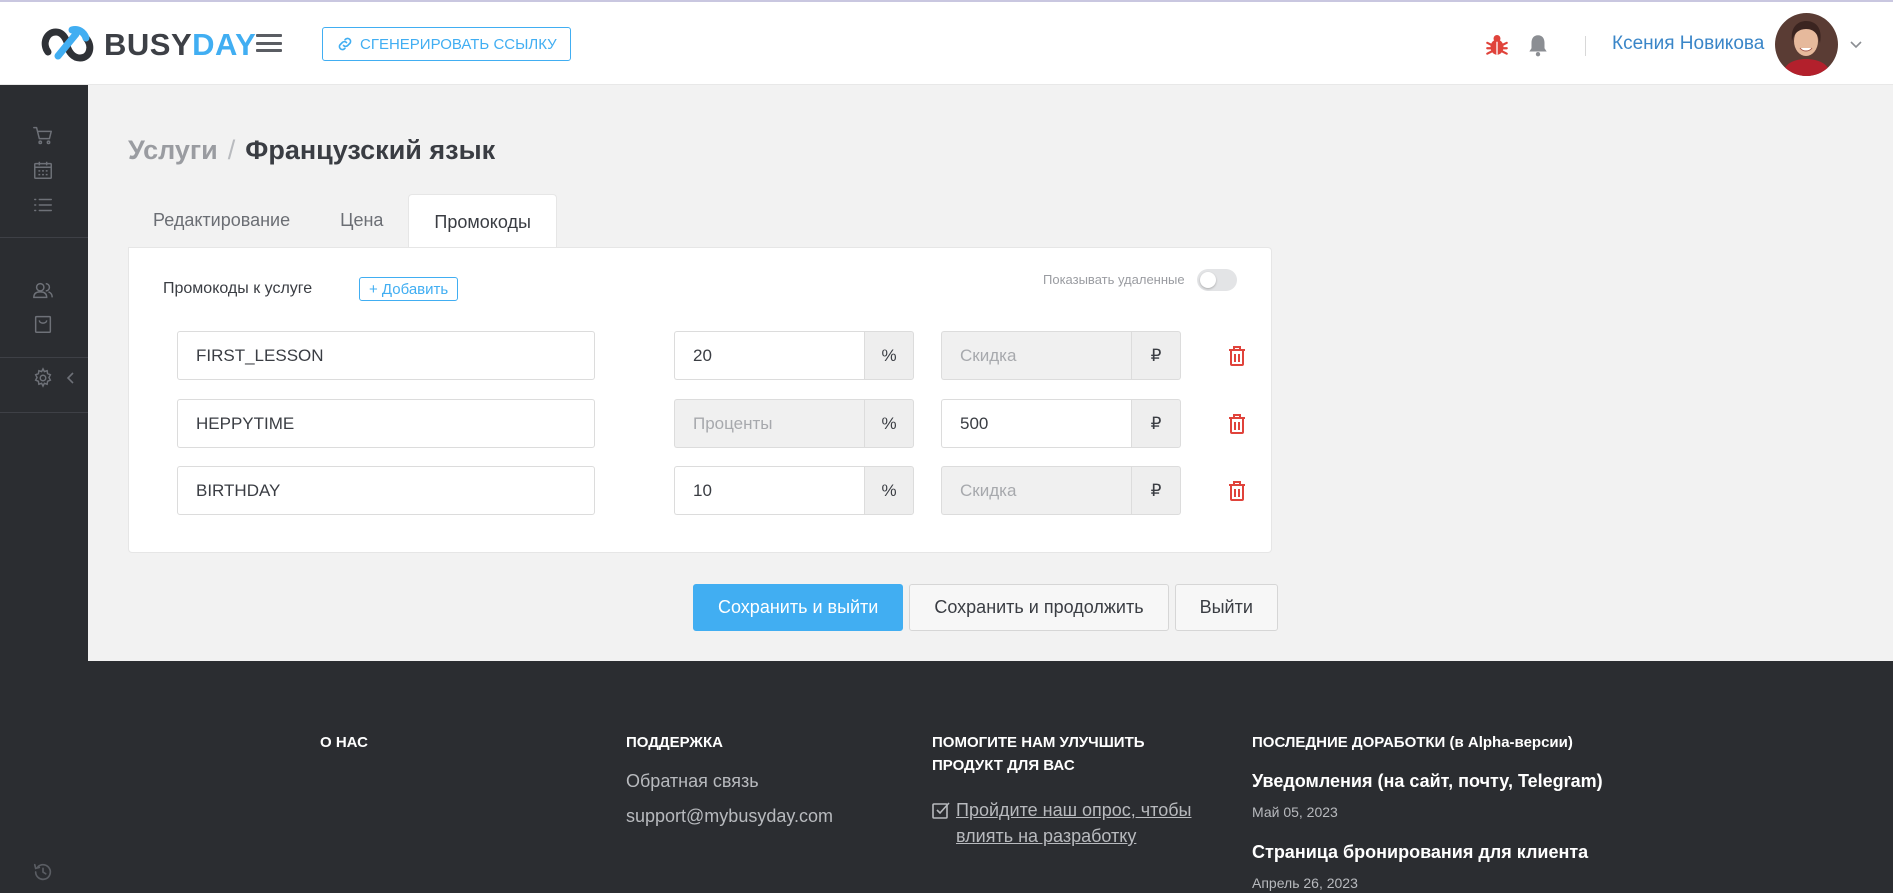  I want to click on logo: BUSYDAY, so click(148, 45).